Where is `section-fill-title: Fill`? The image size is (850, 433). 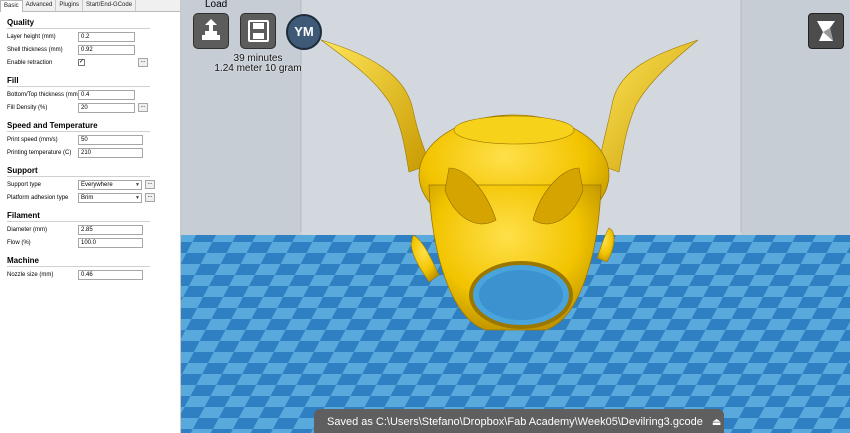 section-fill-title: Fill is located at coordinates (13, 80).